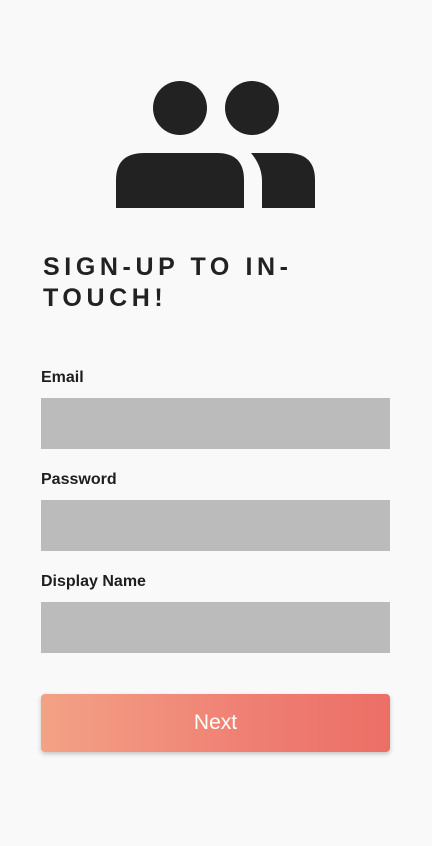 The width and height of the screenshot is (432, 846). What do you see at coordinates (215, 525) in the screenshot?
I see `password-field` at bounding box center [215, 525].